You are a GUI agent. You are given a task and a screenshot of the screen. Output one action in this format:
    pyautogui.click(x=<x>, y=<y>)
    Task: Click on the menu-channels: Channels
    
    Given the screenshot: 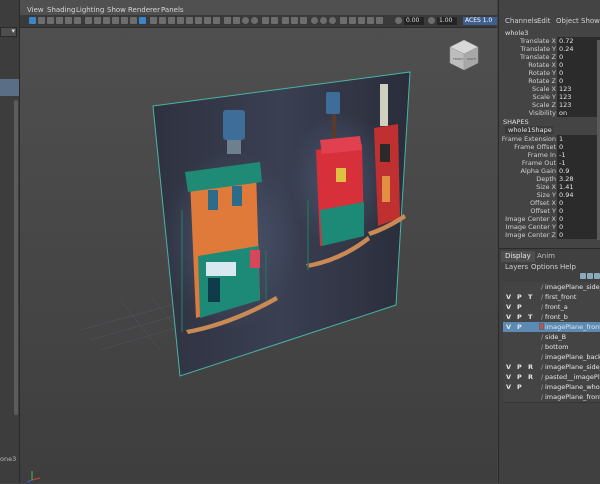 What is the action you would take?
    pyautogui.click(x=521, y=21)
    